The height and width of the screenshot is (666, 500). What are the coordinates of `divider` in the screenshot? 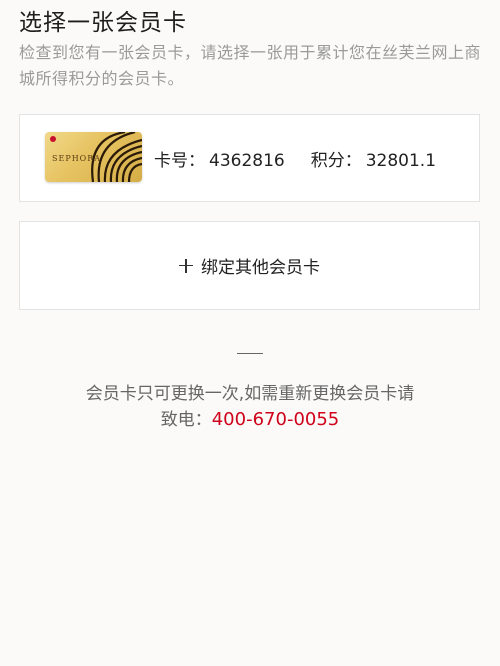 It's located at (250, 353).